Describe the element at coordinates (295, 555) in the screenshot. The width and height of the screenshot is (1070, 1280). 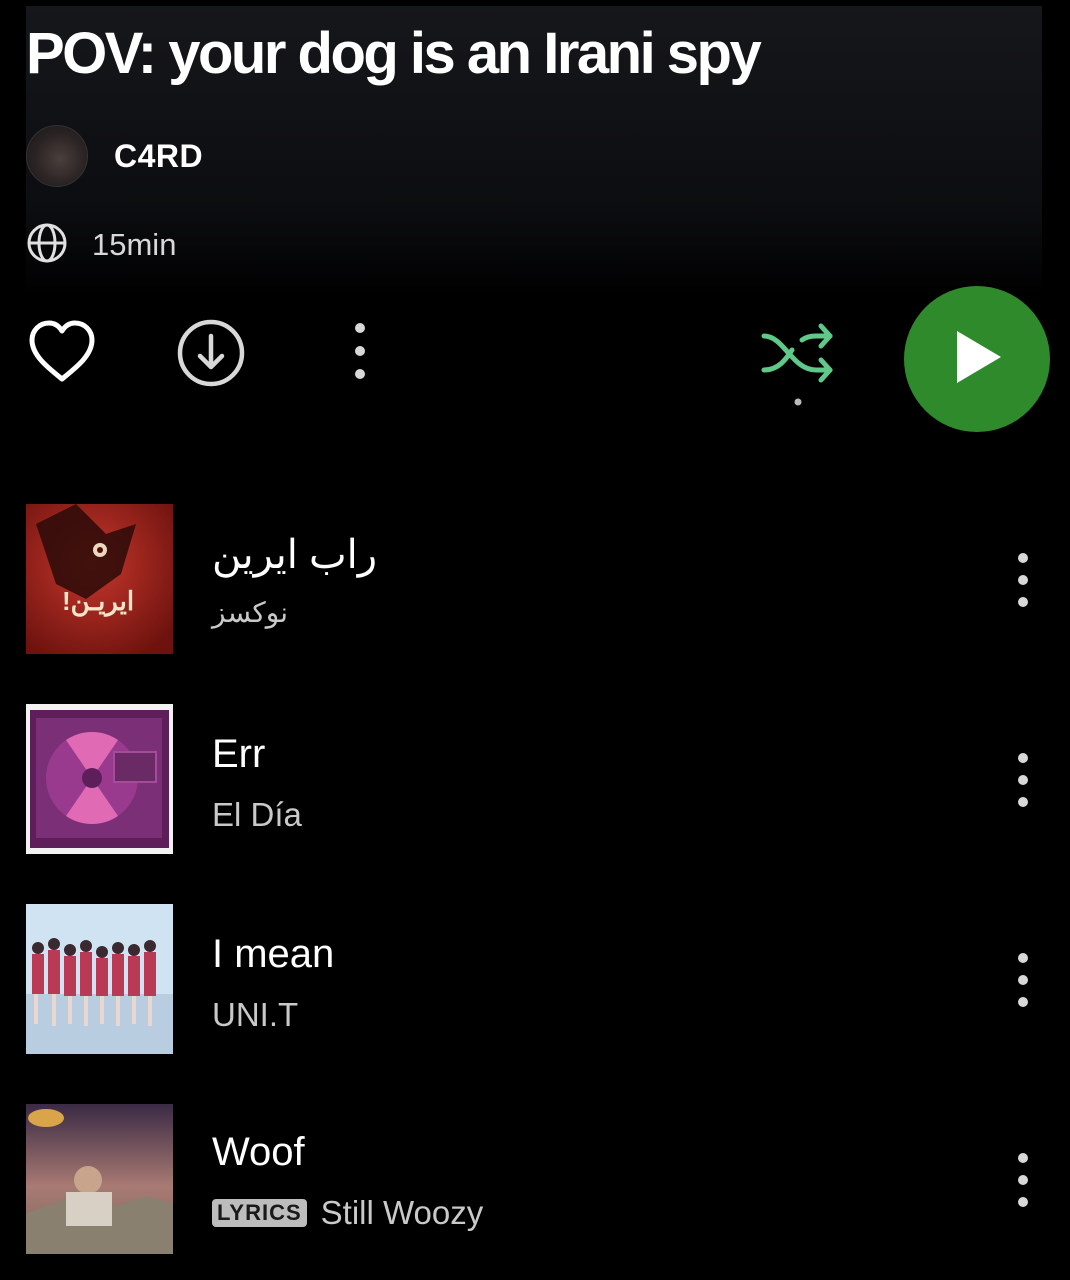
I see `track-title: راب ایرین` at that location.